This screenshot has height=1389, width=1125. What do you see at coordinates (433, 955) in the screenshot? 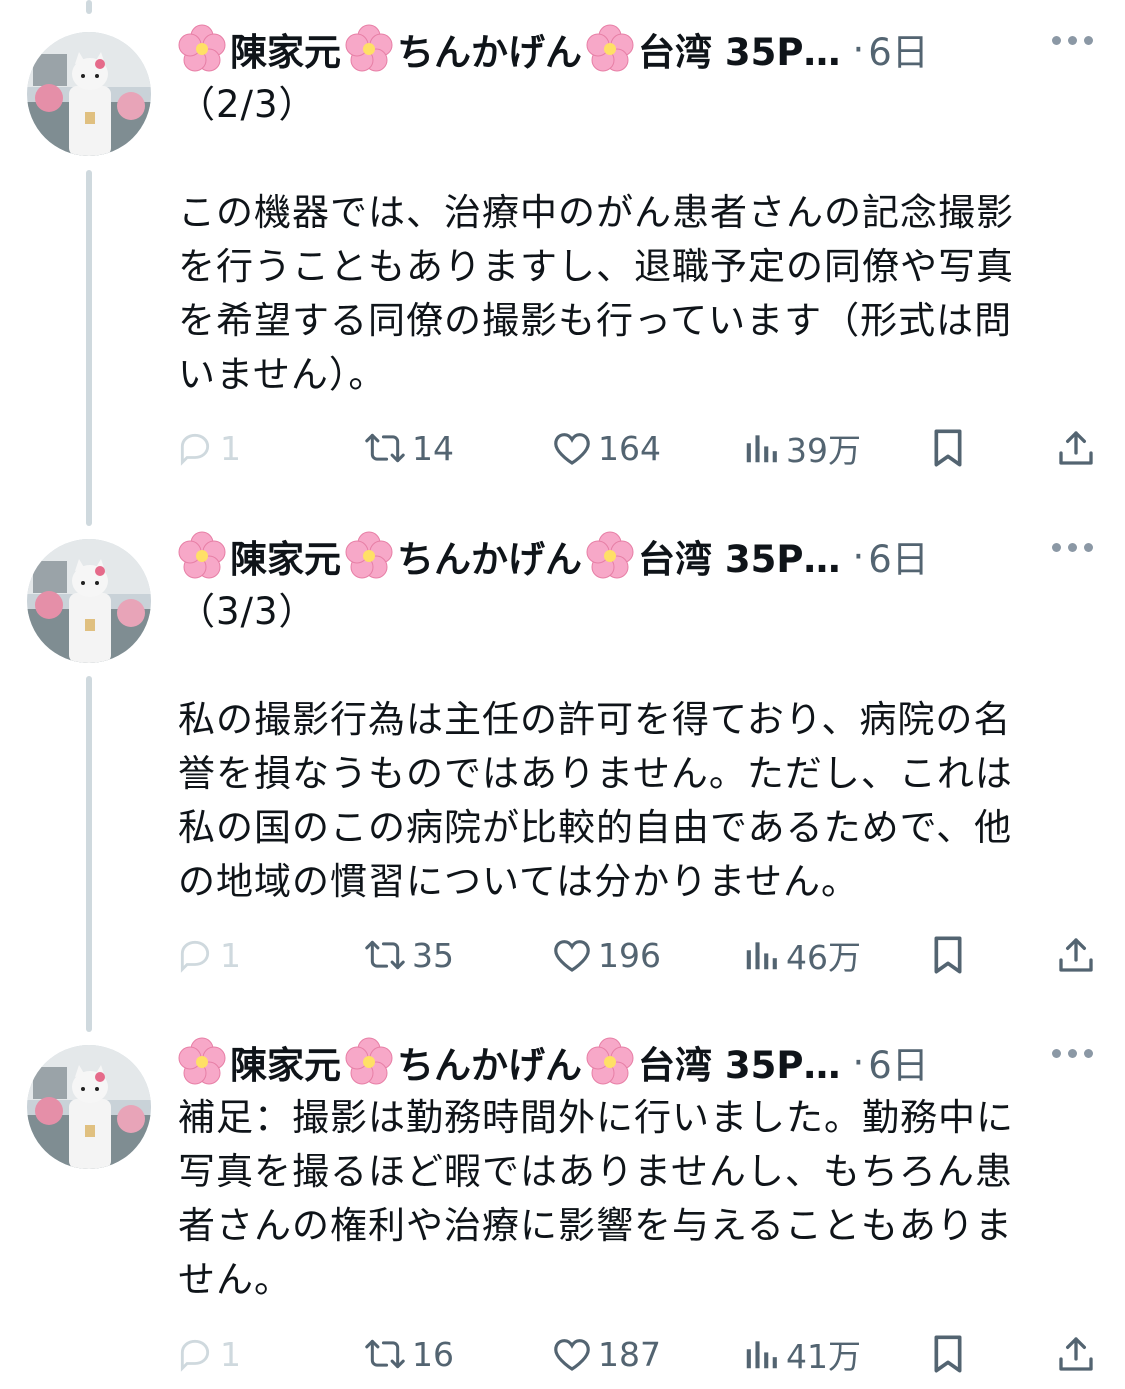
I see `retweet-count: 35` at bounding box center [433, 955].